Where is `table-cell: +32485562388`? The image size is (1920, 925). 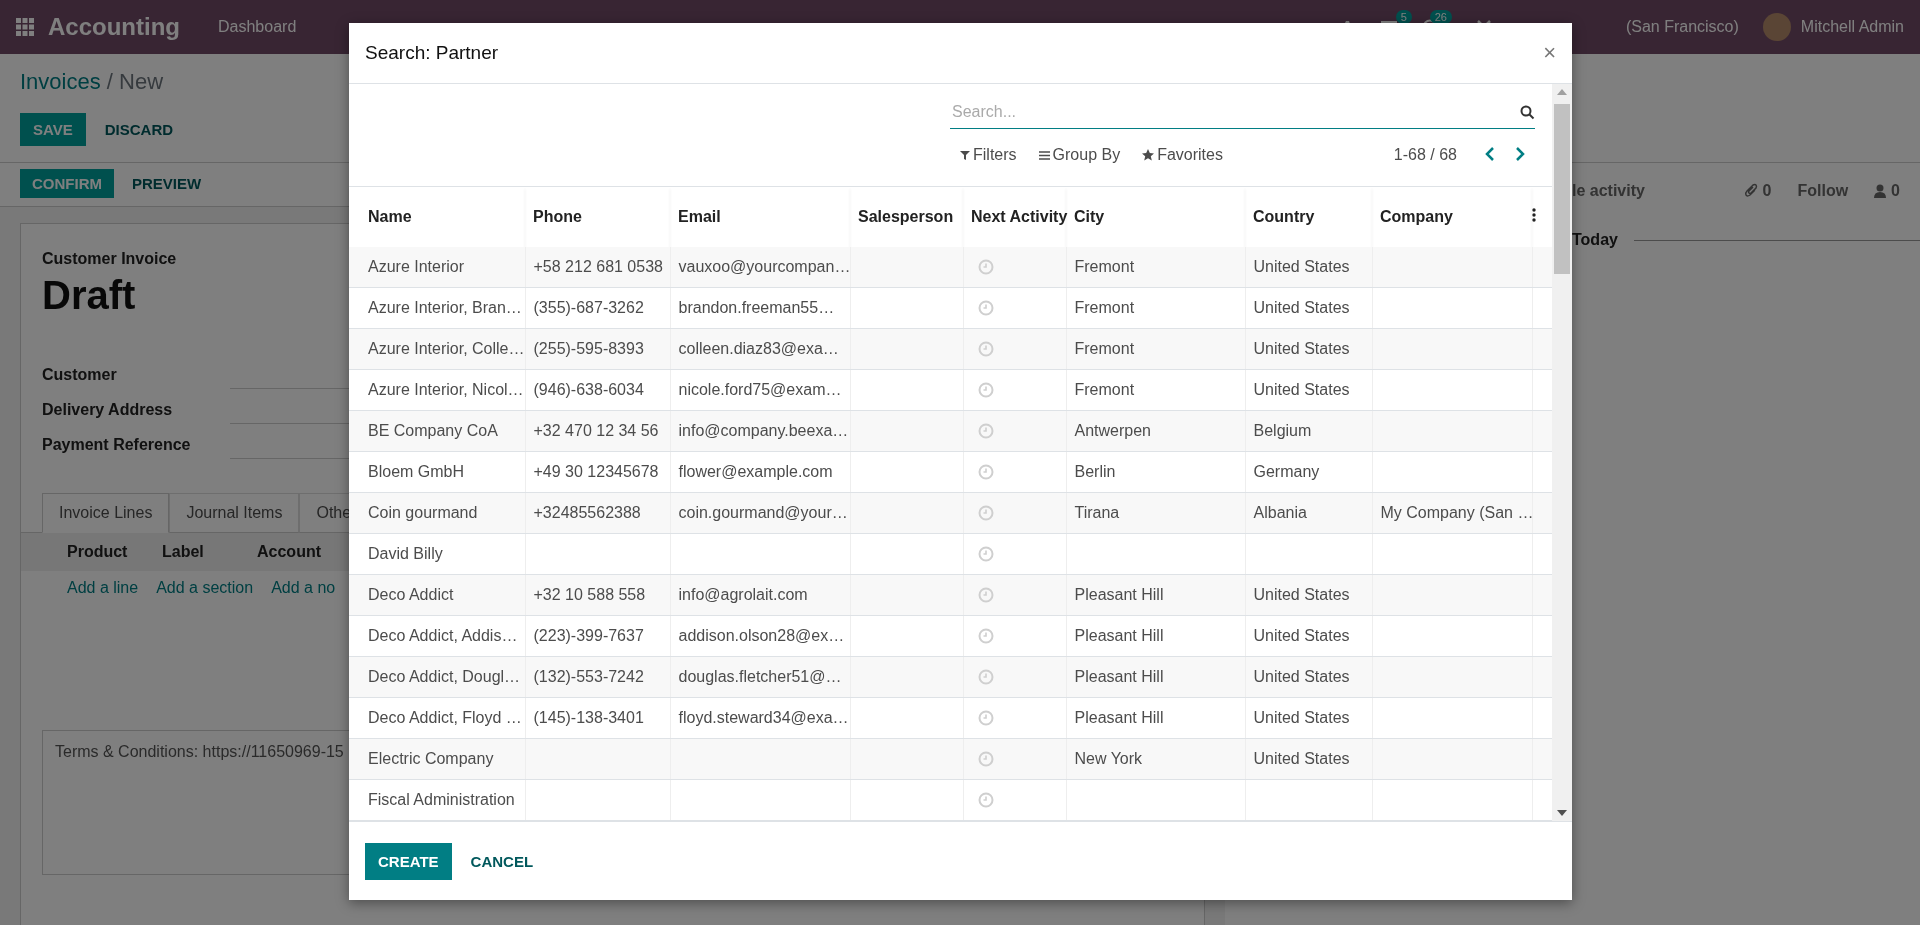
table-cell: +32485562388 is located at coordinates (587, 512).